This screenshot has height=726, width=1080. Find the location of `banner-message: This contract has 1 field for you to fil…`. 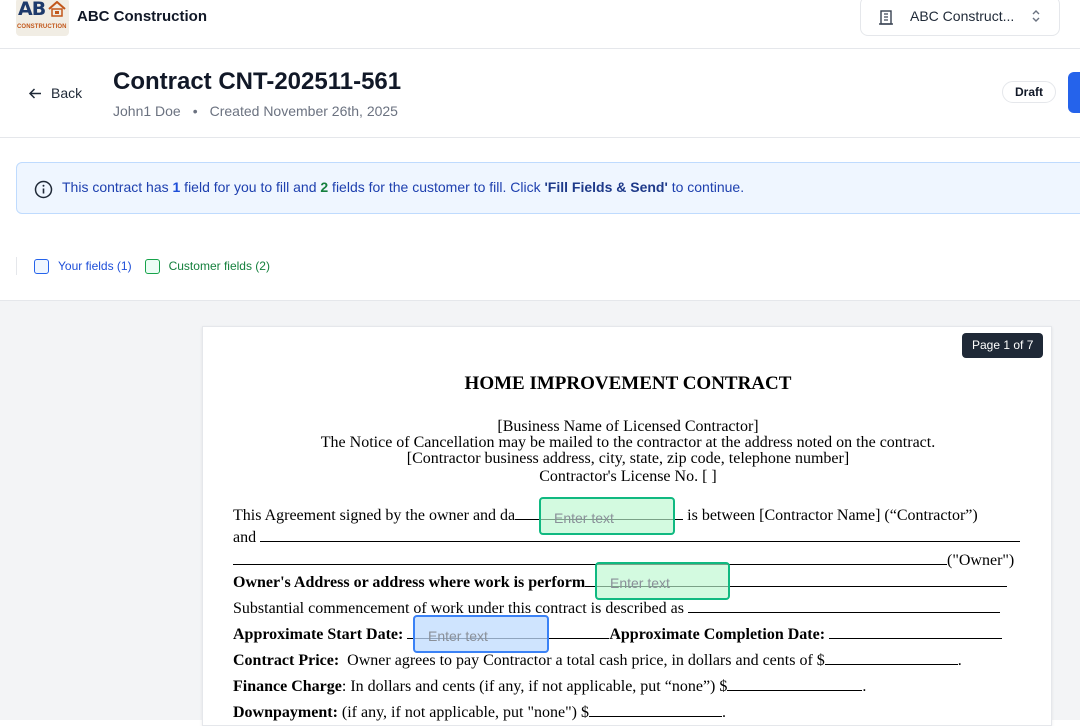

banner-message: This contract has 1 field for you to fil… is located at coordinates (403, 187).